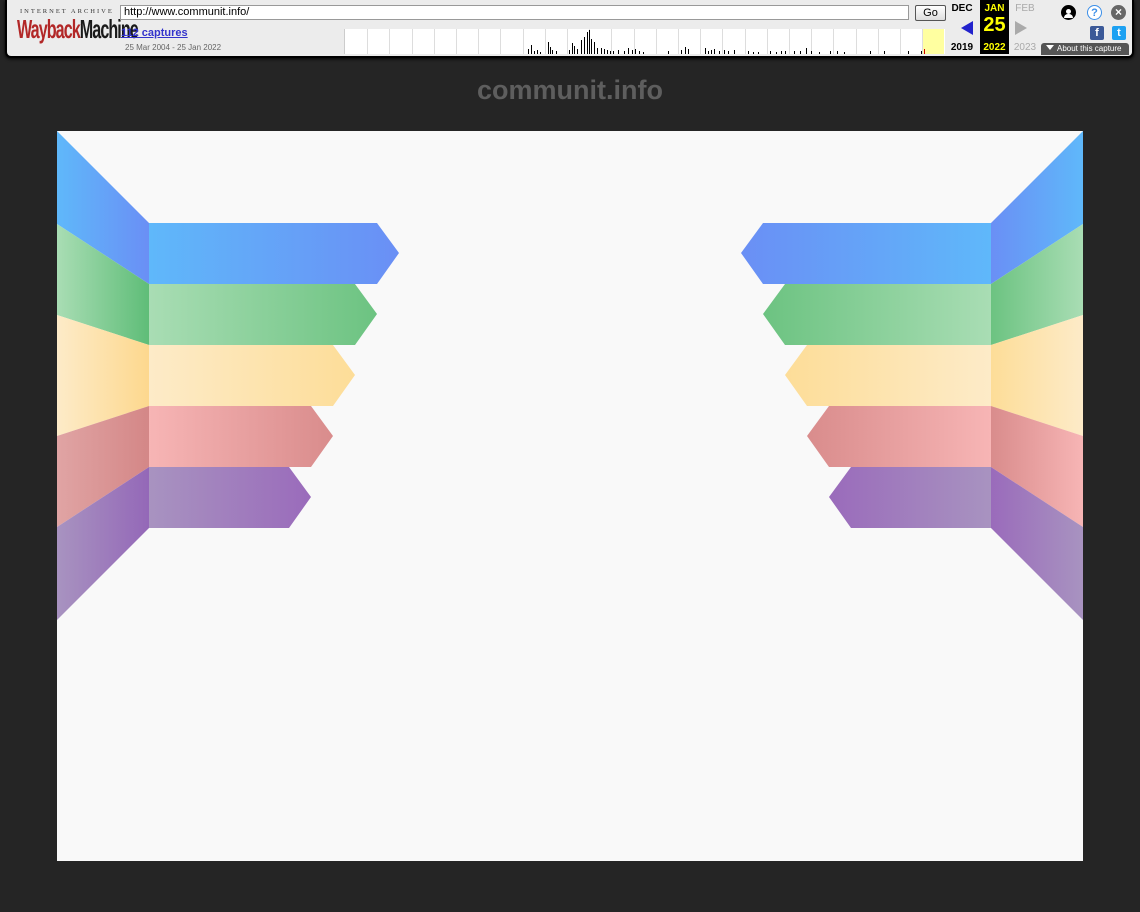 The height and width of the screenshot is (912, 1140). Describe the element at coordinates (967, 28) in the screenshot. I see `prev-capture-arrow-icon` at that location.